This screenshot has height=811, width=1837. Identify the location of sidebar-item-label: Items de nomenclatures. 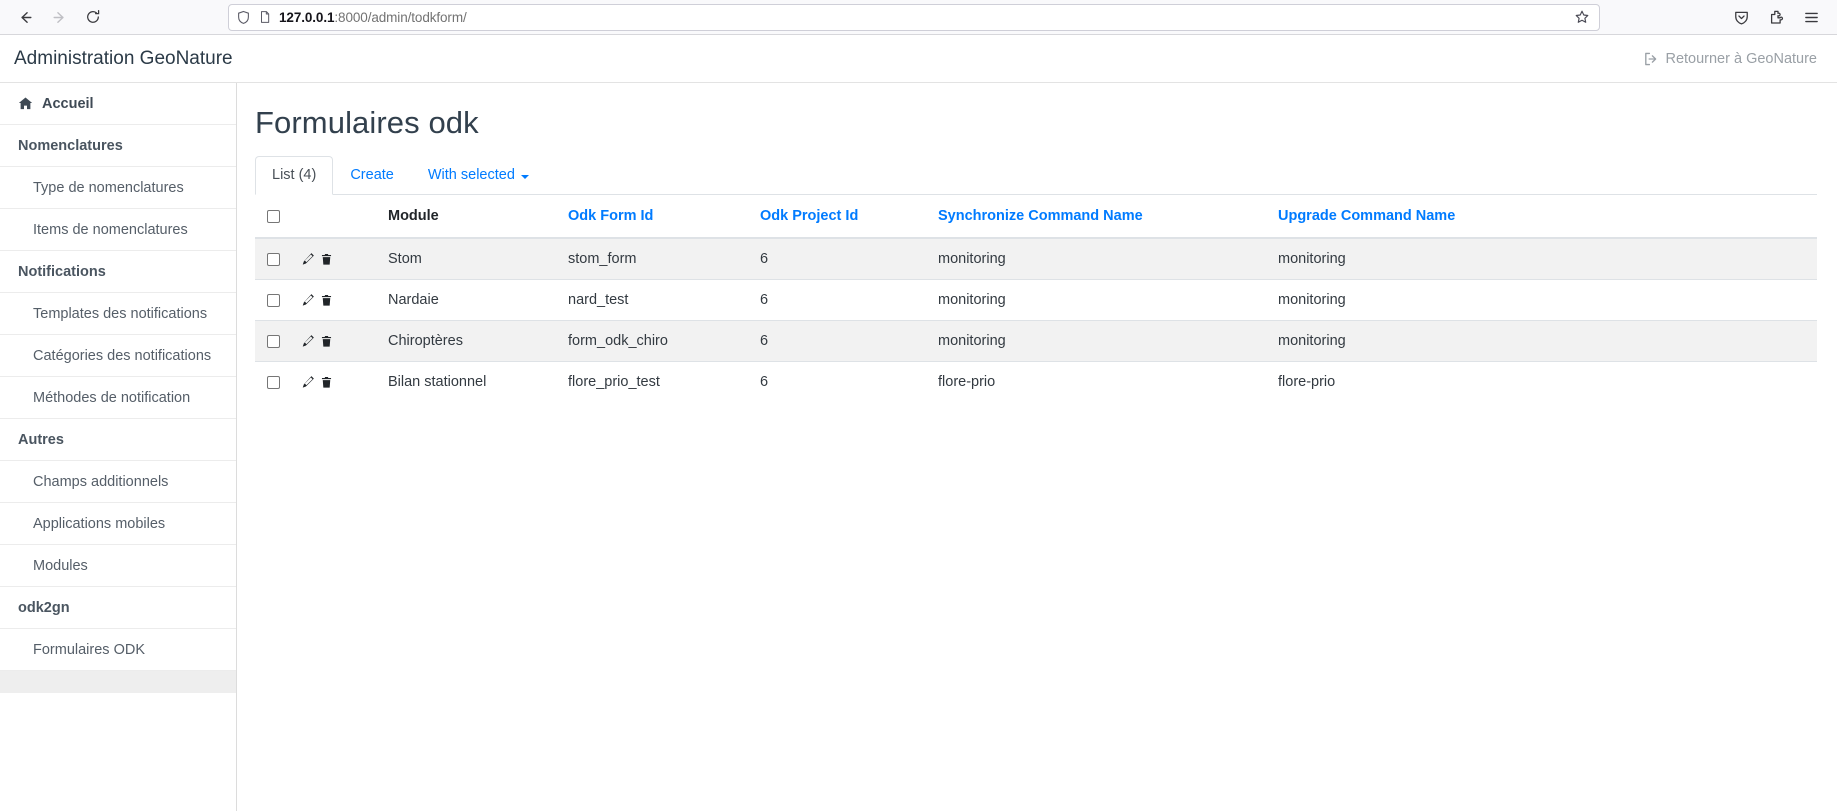
(110, 229).